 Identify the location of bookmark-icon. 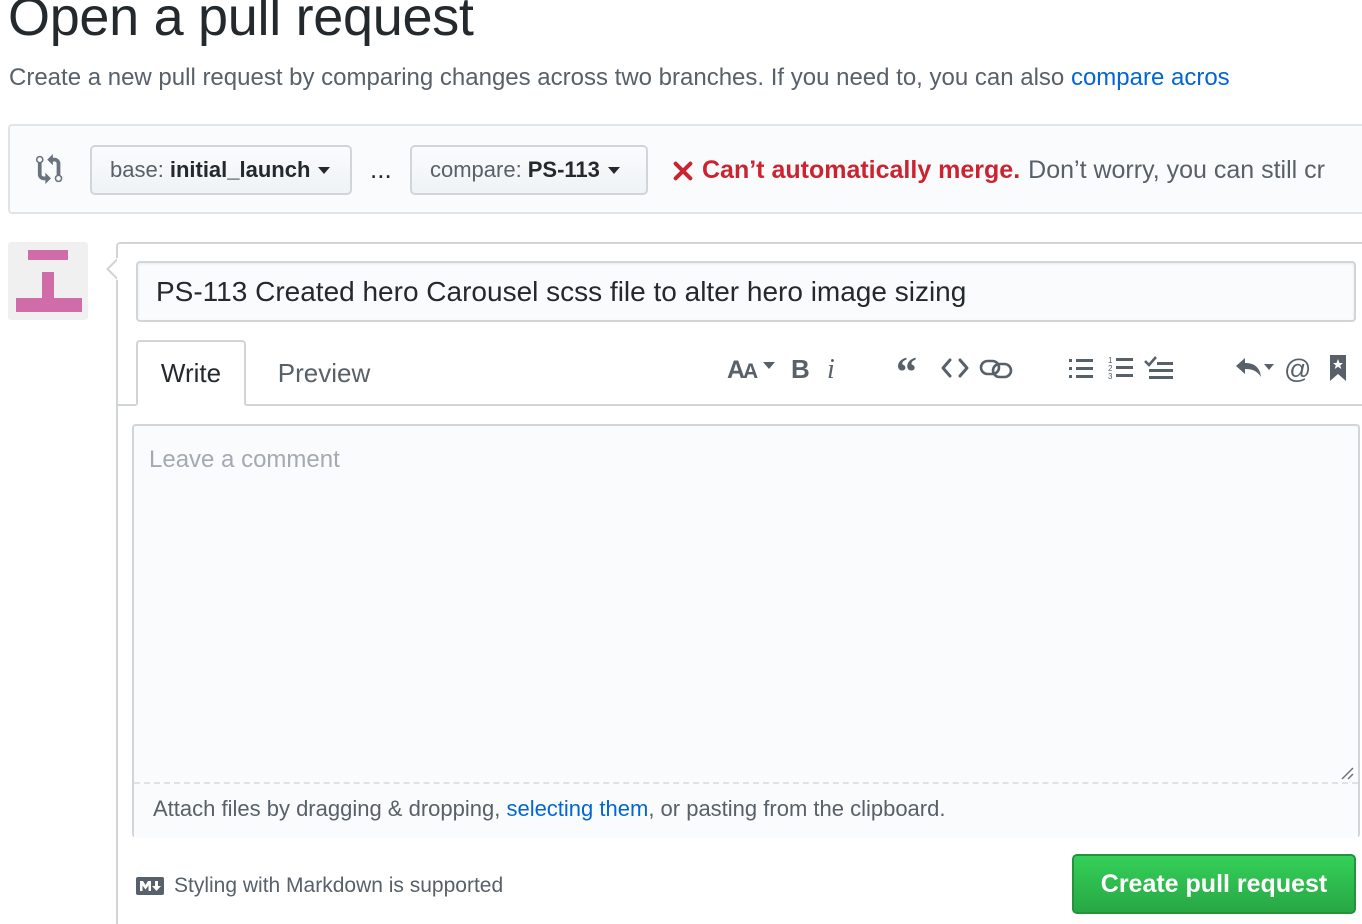
(1338, 368).